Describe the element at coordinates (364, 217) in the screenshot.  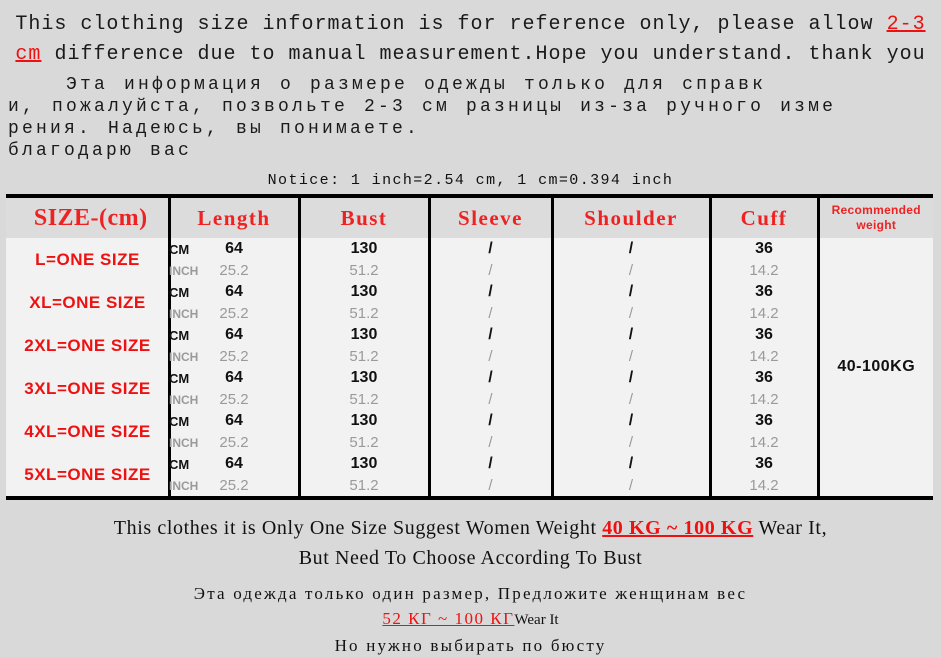
I see `header-bust: Bust` at that location.